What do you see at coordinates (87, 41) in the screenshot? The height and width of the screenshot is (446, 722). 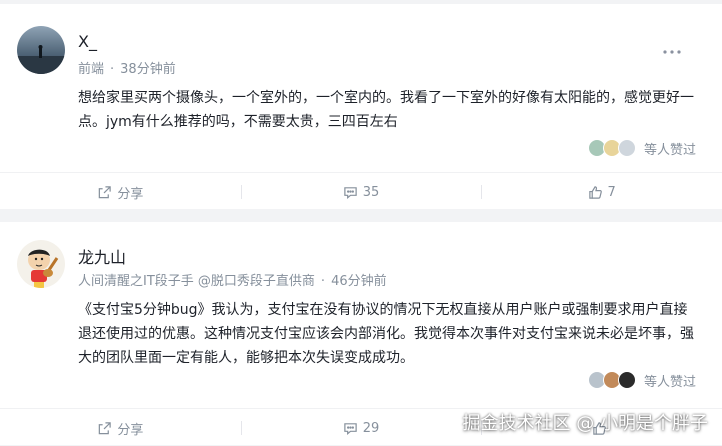 I see `author-name: X_` at bounding box center [87, 41].